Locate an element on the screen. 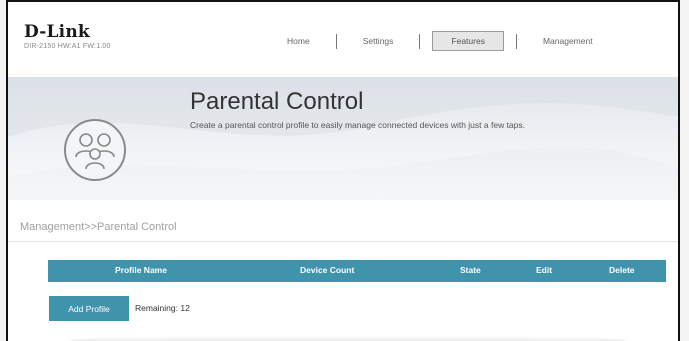 The height and width of the screenshot is (341, 689). main-nav: Home Settings Features Management is located at coordinates (440, 41).